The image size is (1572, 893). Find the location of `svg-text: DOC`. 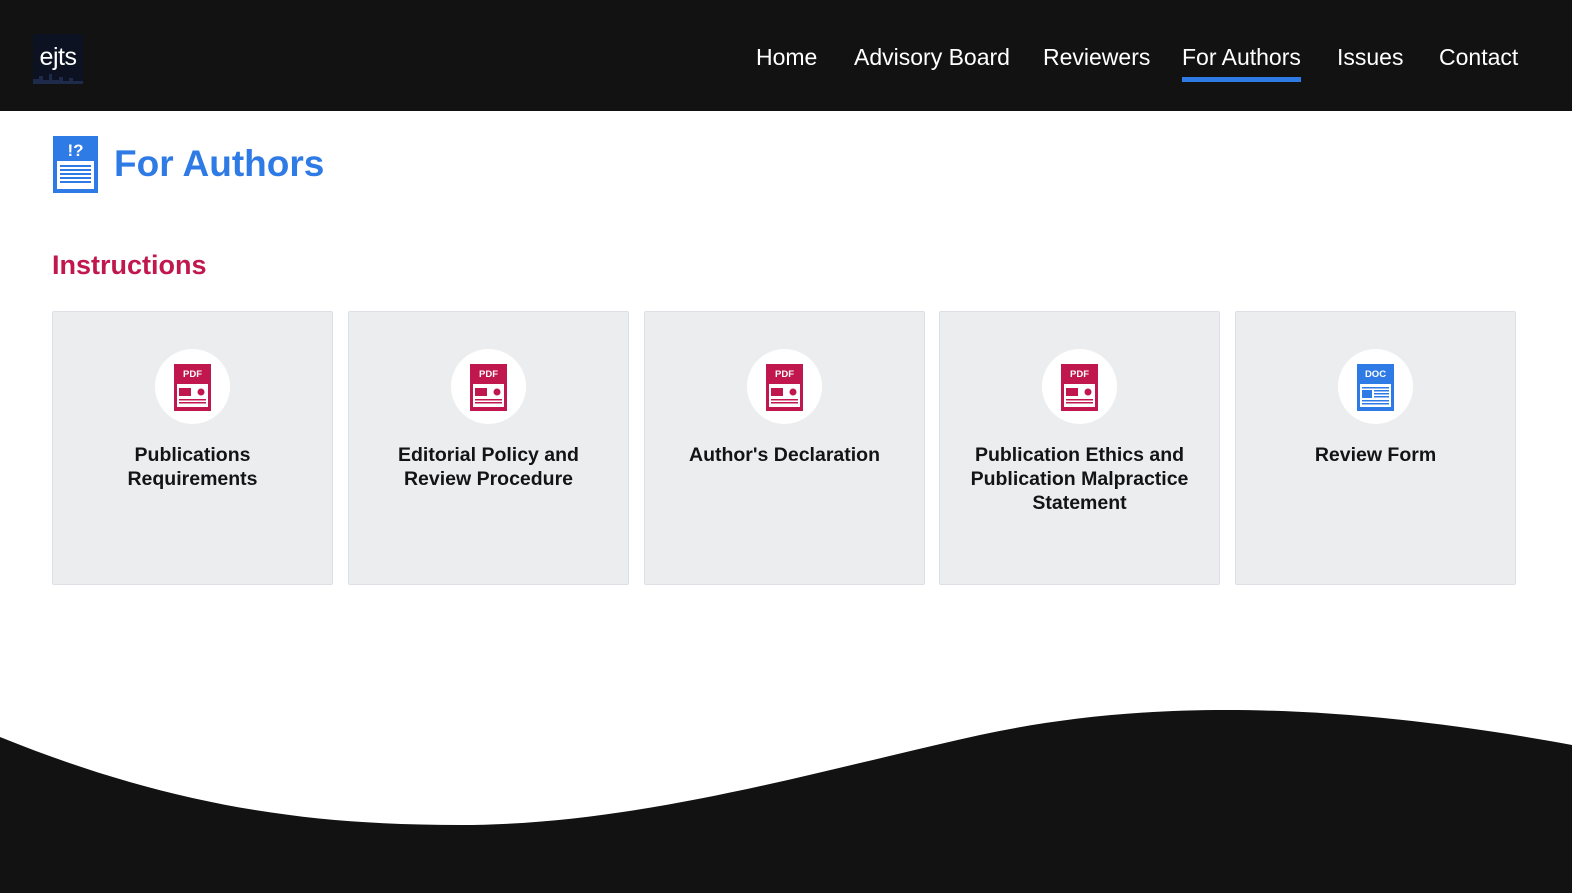

svg-text: DOC is located at coordinates (1375, 374).